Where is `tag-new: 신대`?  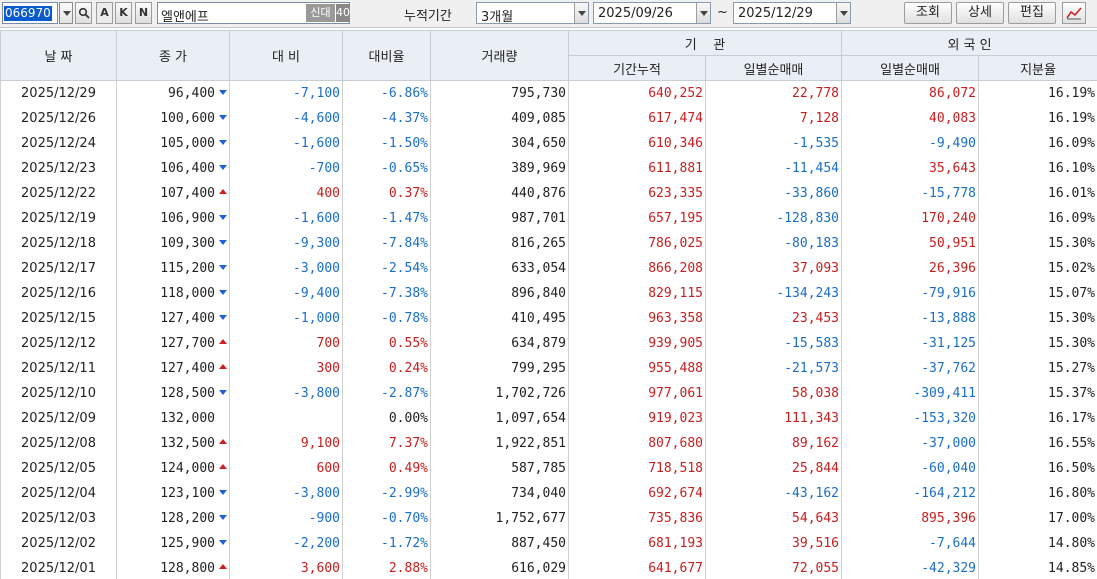
tag-new: 신대 is located at coordinates (320, 13).